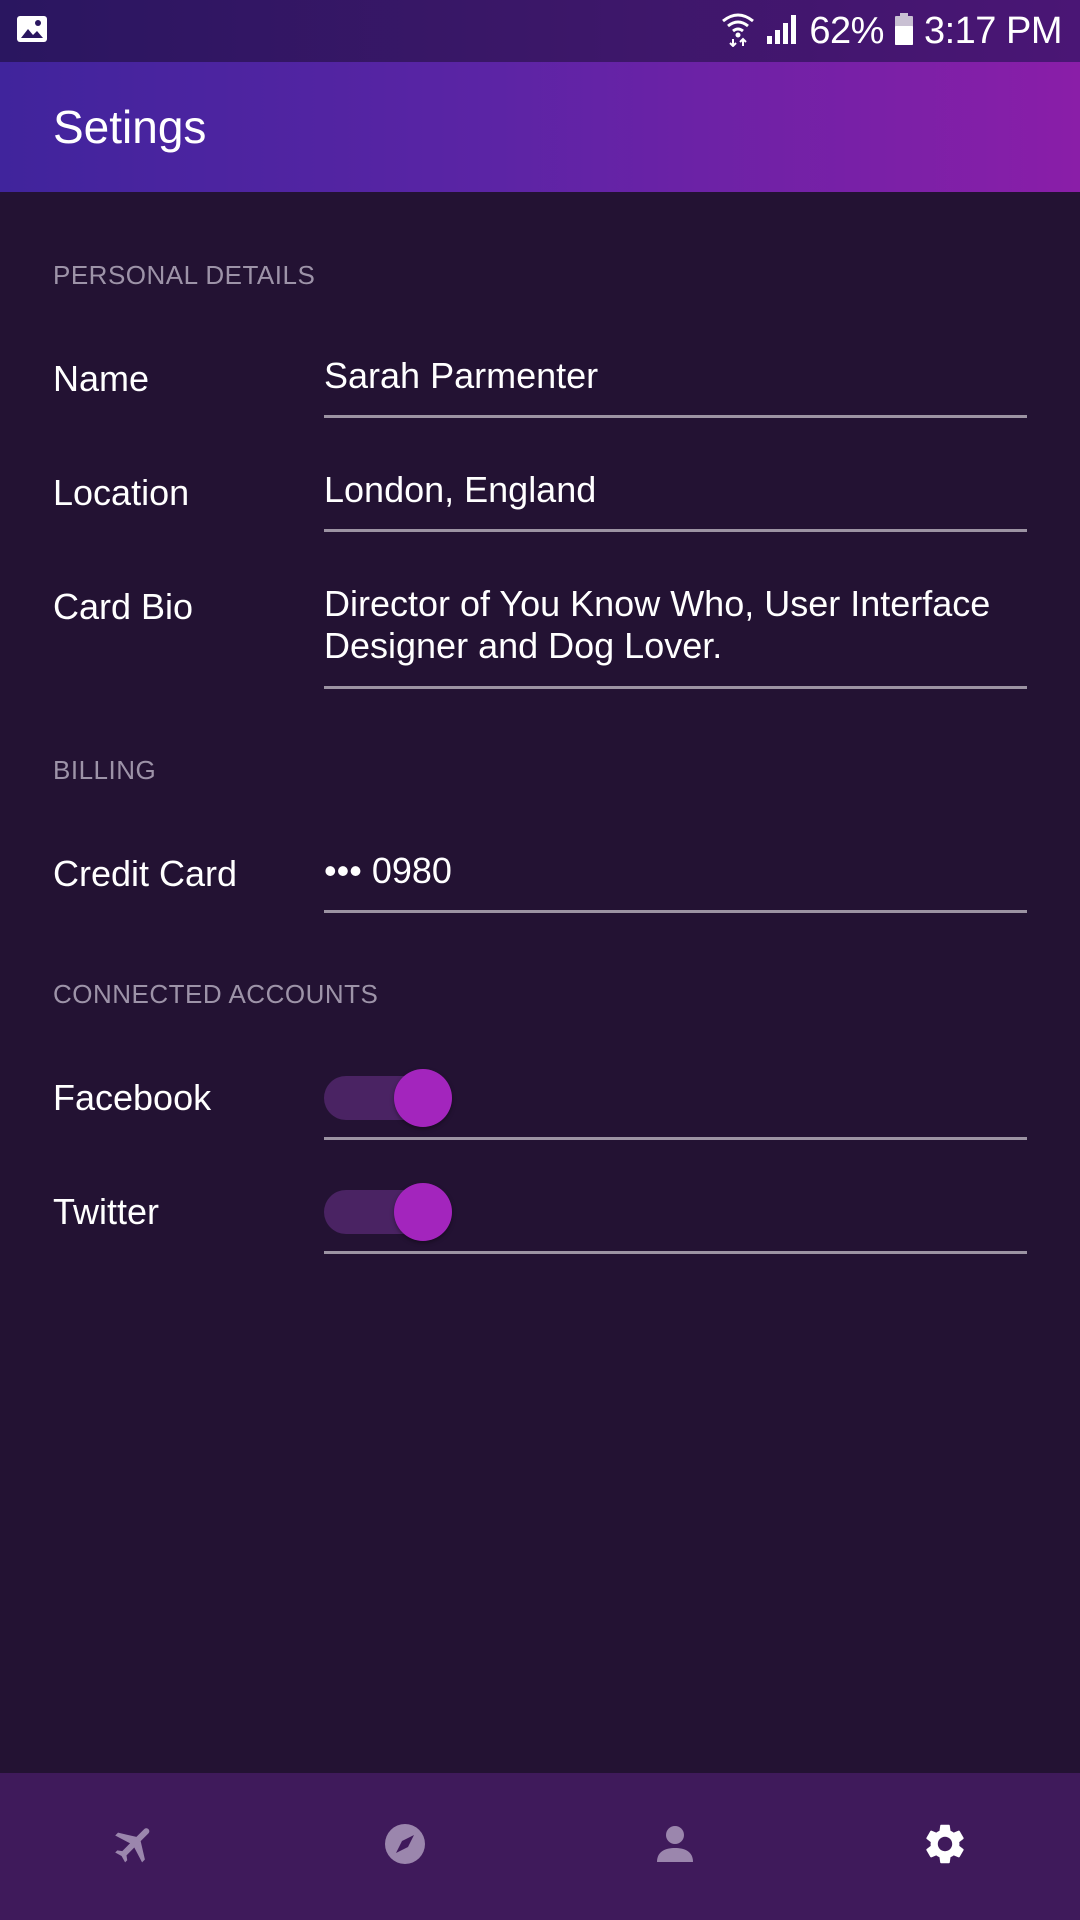 This screenshot has width=1080, height=1920. Describe the element at coordinates (675, 687) in the screenshot. I see `bio-field-underline` at that location.